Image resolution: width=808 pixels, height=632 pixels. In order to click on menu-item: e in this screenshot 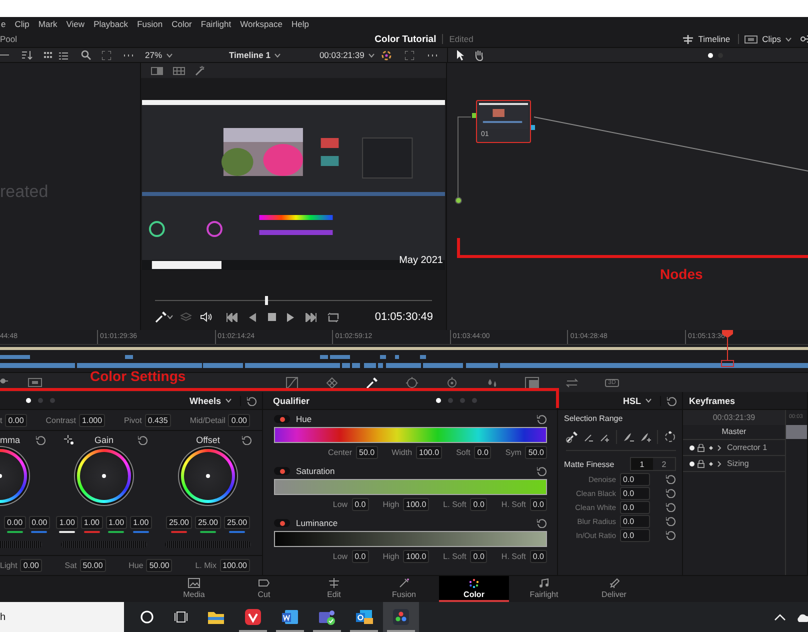, I will do `click(3, 24)`.